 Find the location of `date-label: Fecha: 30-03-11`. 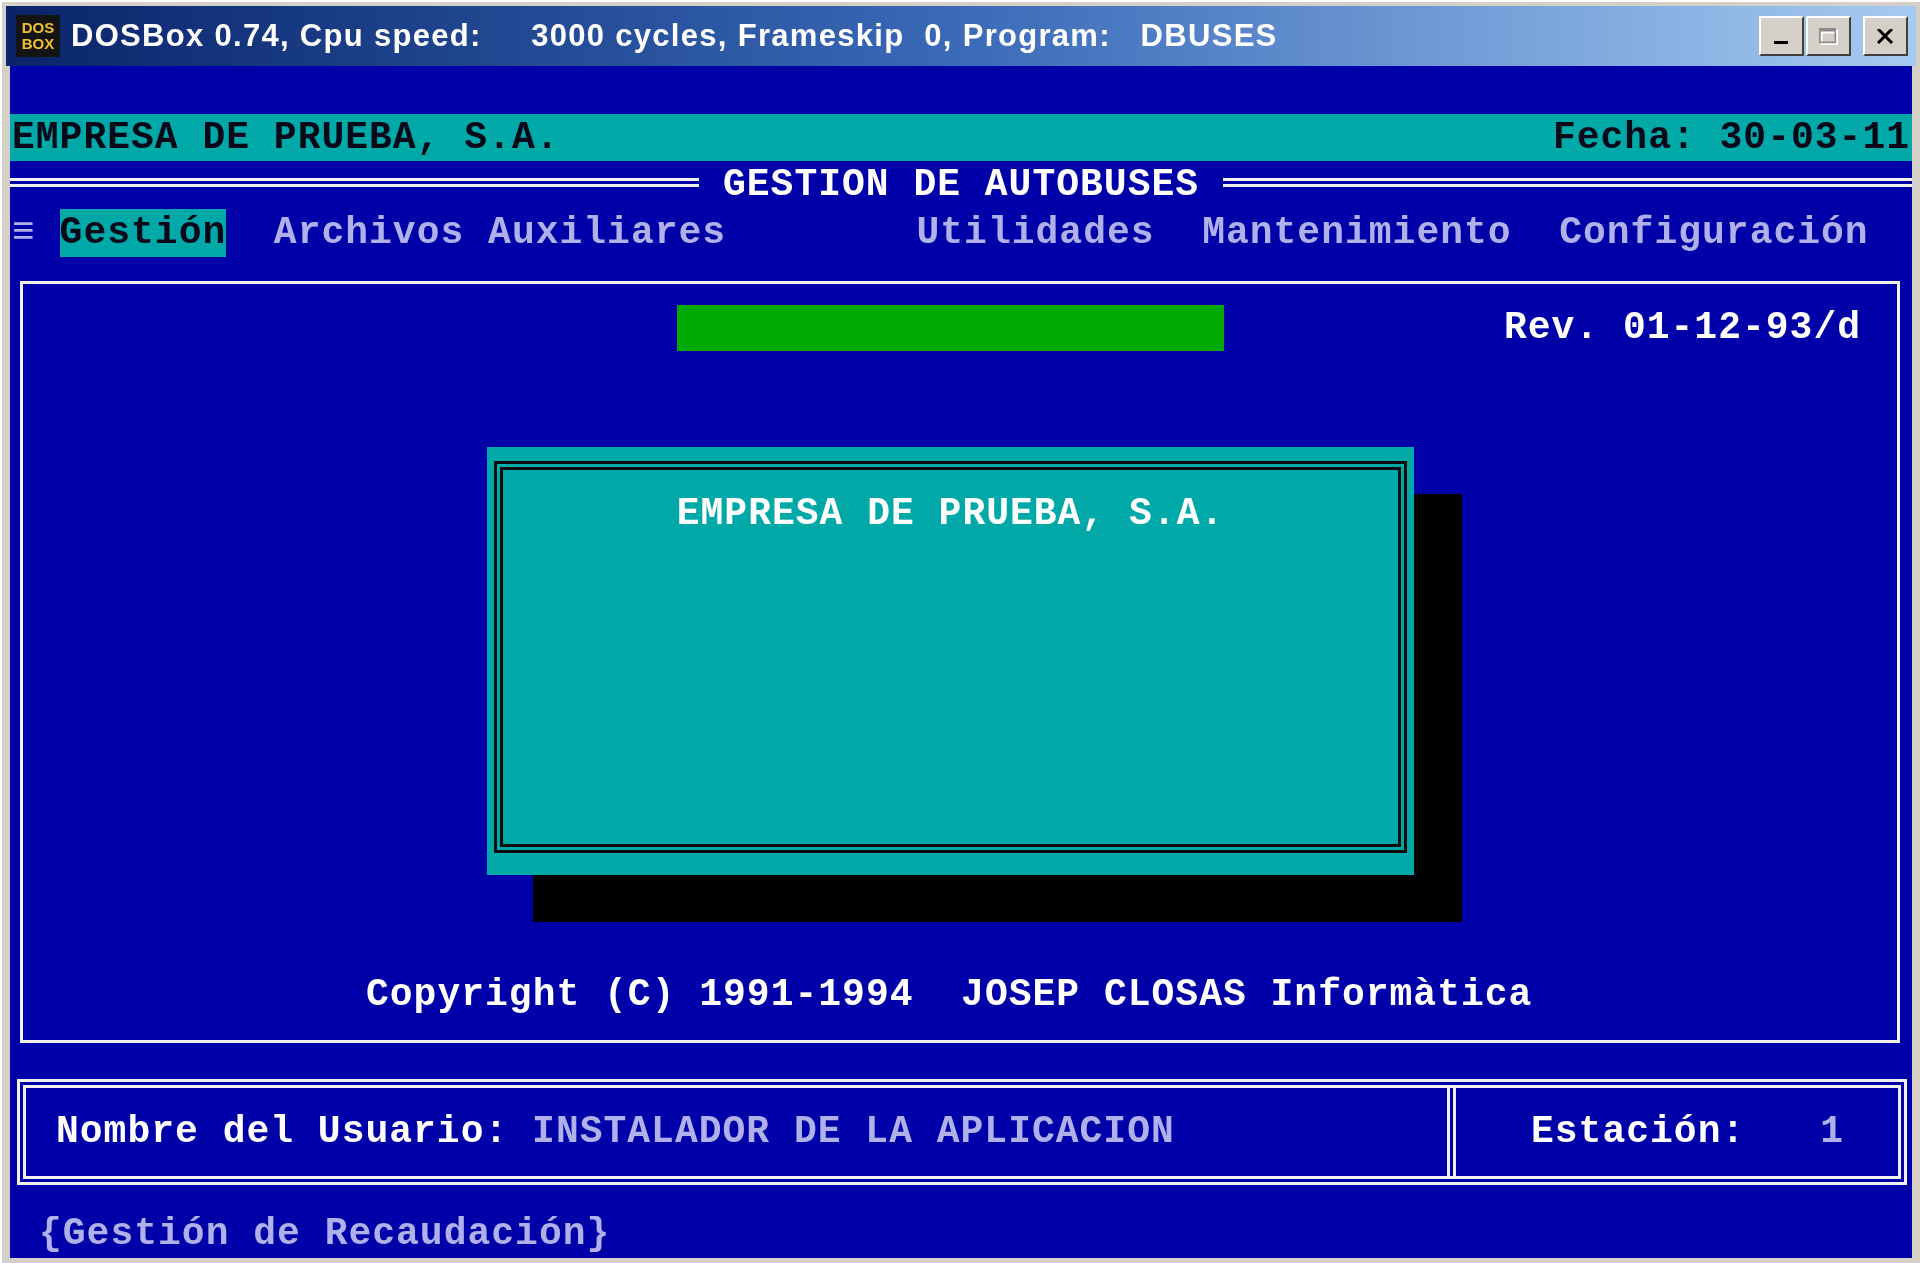

date-label: Fecha: 30-03-11 is located at coordinates (1731, 137).